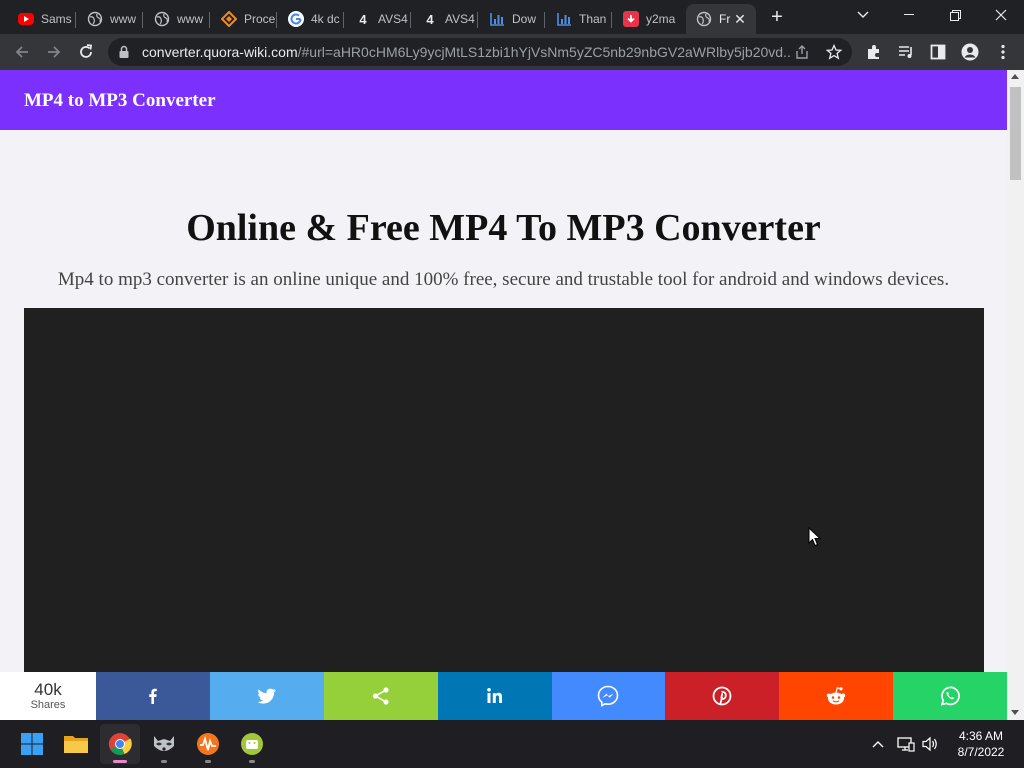 The image size is (1024, 768). I want to click on tab-y2mate: y2ma, so click(649, 19).